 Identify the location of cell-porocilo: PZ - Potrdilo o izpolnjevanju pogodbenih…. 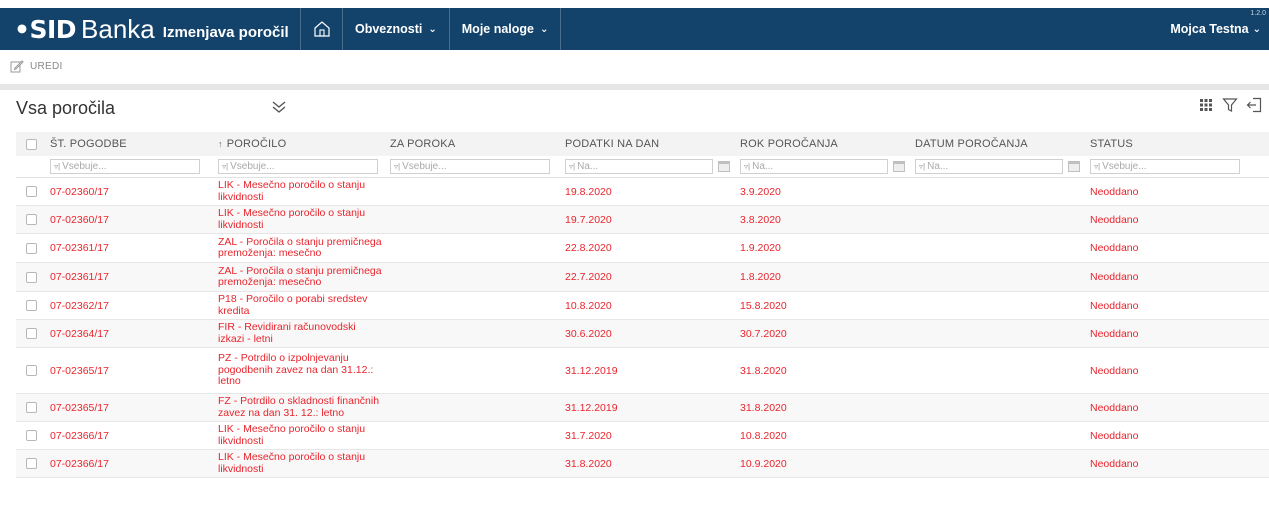
(297, 370).